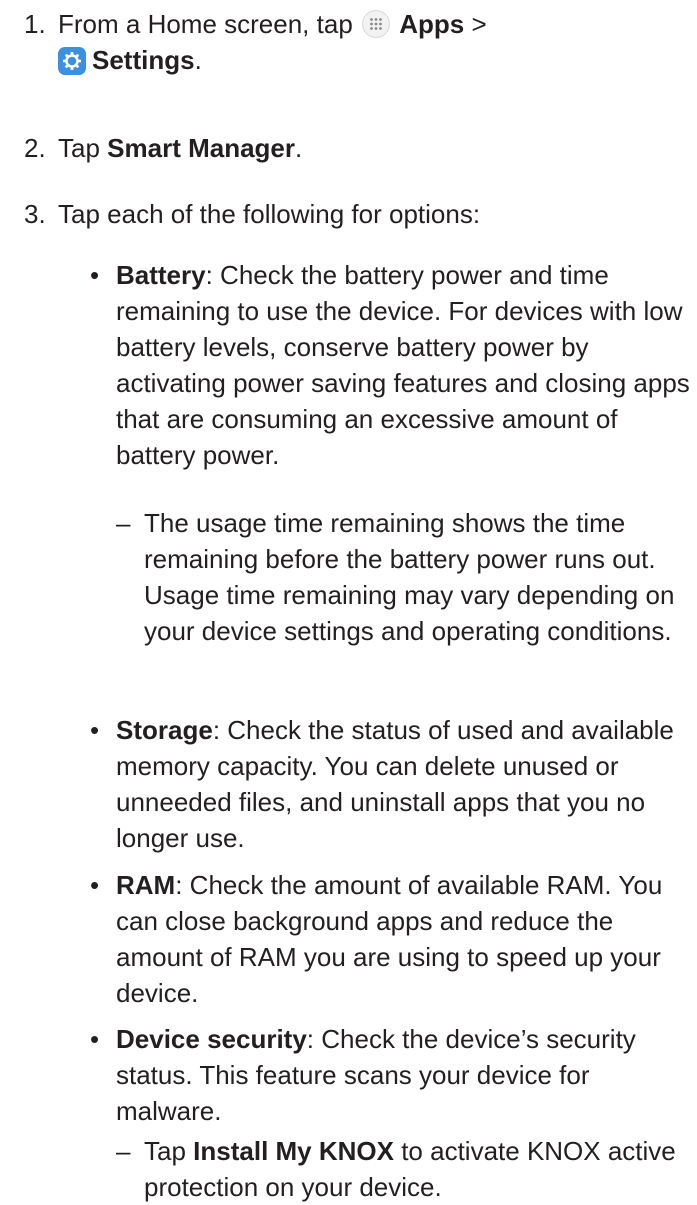 This screenshot has width=697, height=1205. What do you see at coordinates (272, 42) in the screenshot?
I see `step-text: From a Home screen, tap Apps > Settings.` at bounding box center [272, 42].